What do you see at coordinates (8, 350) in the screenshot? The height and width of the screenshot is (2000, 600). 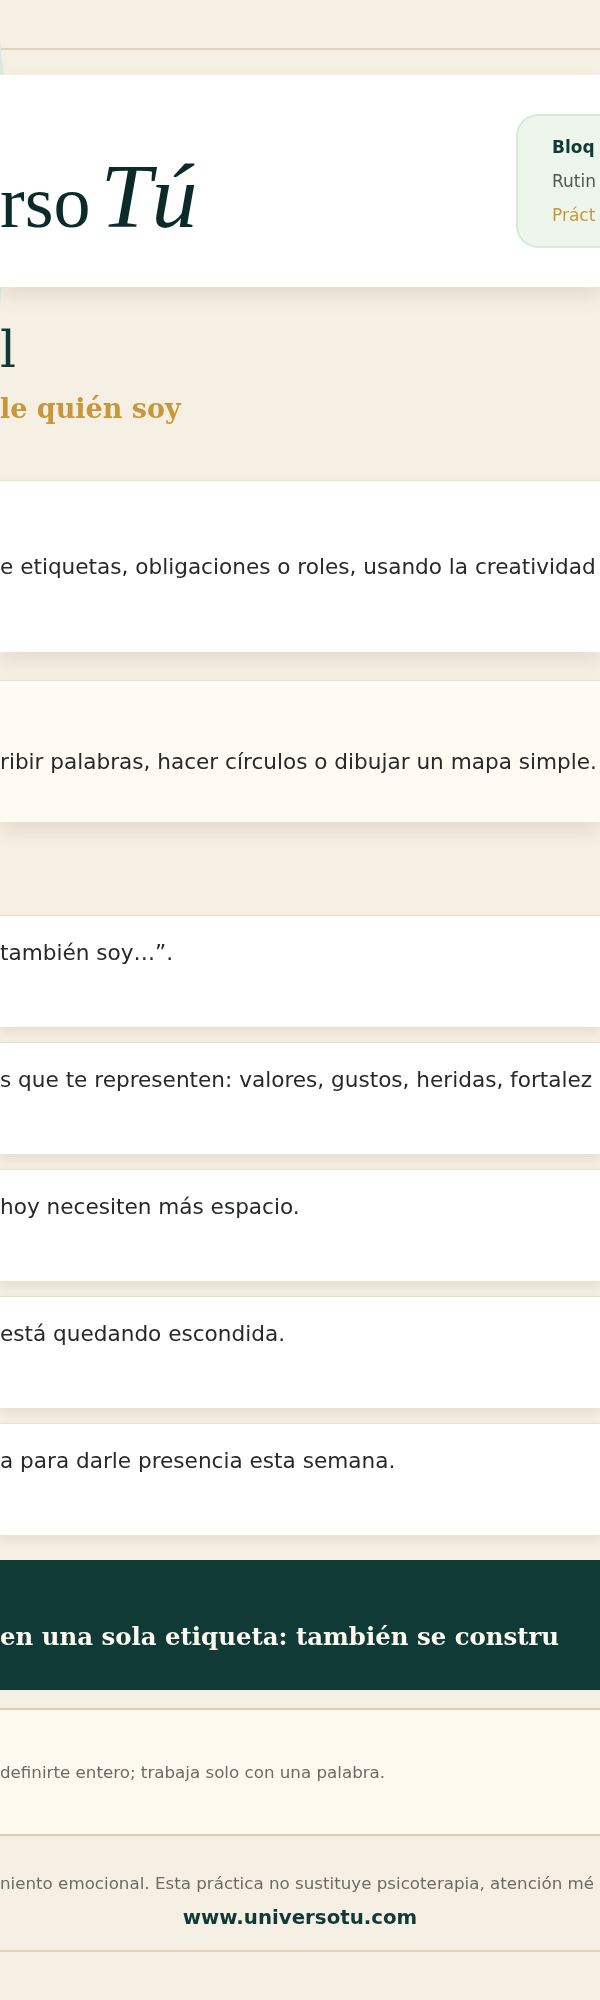 I see `page-heading: l` at bounding box center [8, 350].